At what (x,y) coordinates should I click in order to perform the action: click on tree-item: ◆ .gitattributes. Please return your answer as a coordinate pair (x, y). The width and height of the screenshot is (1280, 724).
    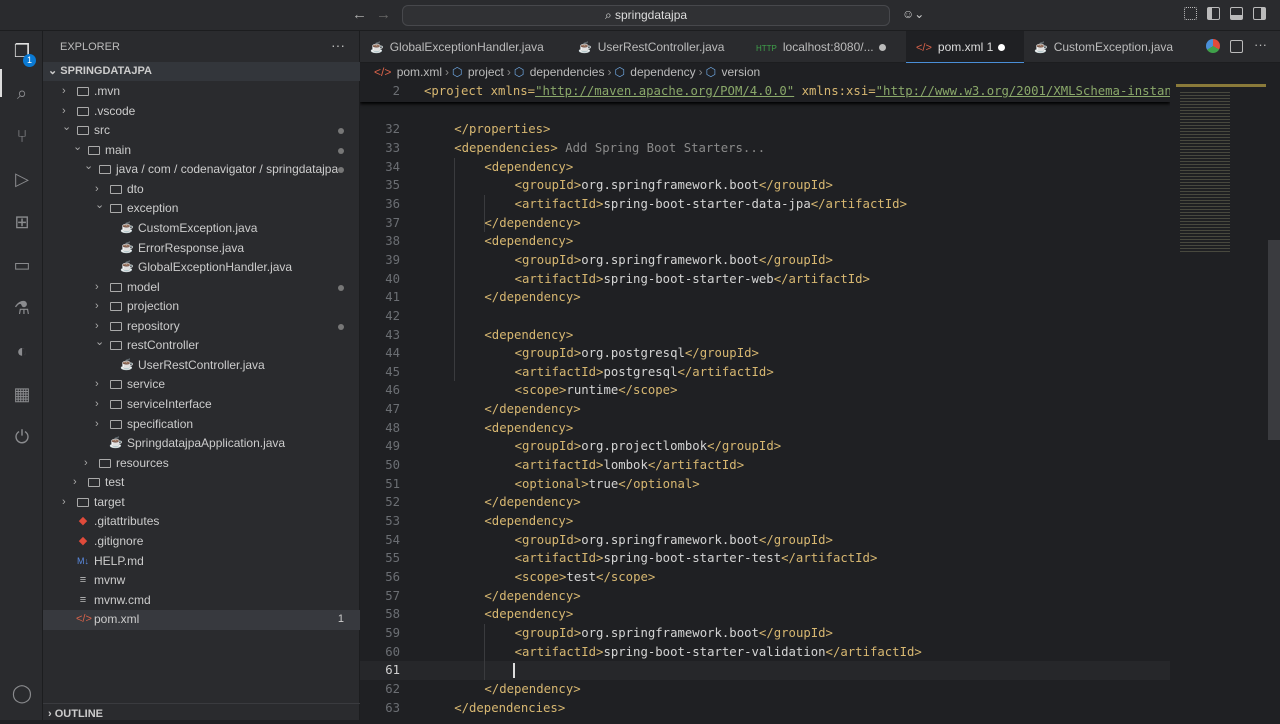
    Looking at the image, I should click on (201, 522).